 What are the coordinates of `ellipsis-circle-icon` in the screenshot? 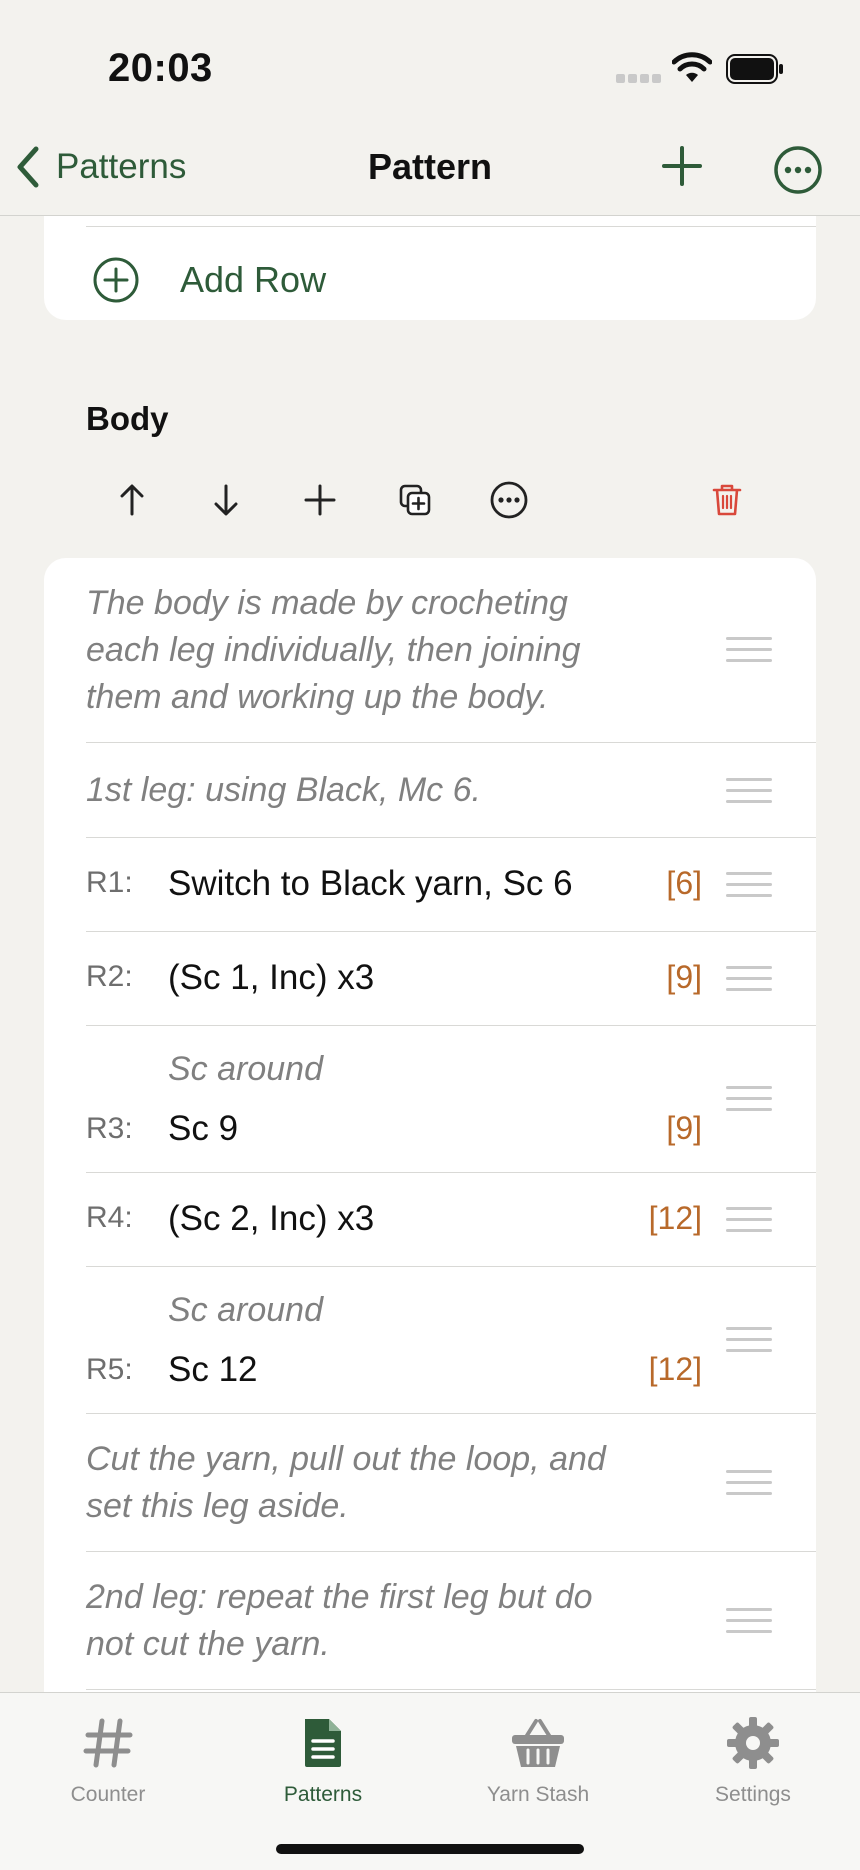 It's located at (509, 500).